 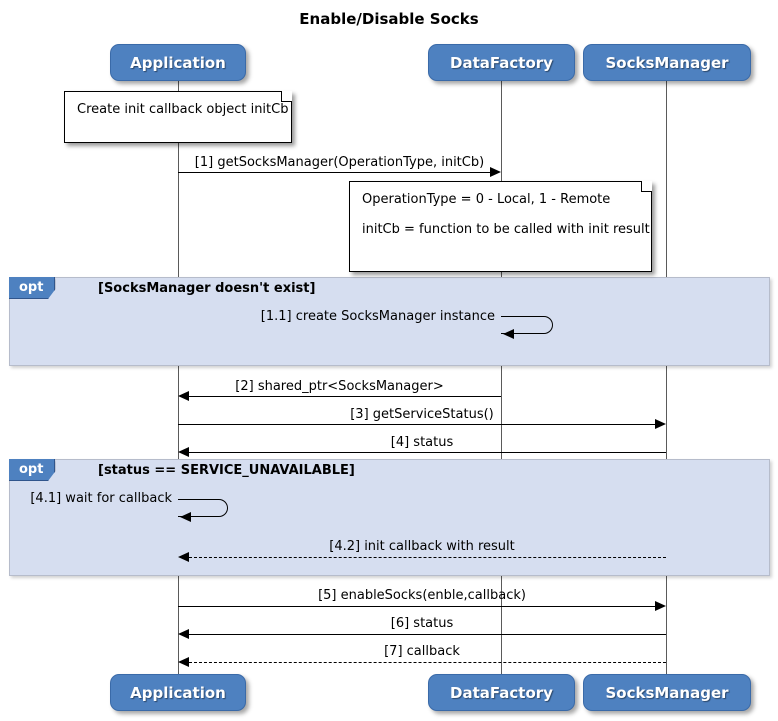 I want to click on participant-label-socksmanager-bottom: SocksManager, so click(x=667, y=692).